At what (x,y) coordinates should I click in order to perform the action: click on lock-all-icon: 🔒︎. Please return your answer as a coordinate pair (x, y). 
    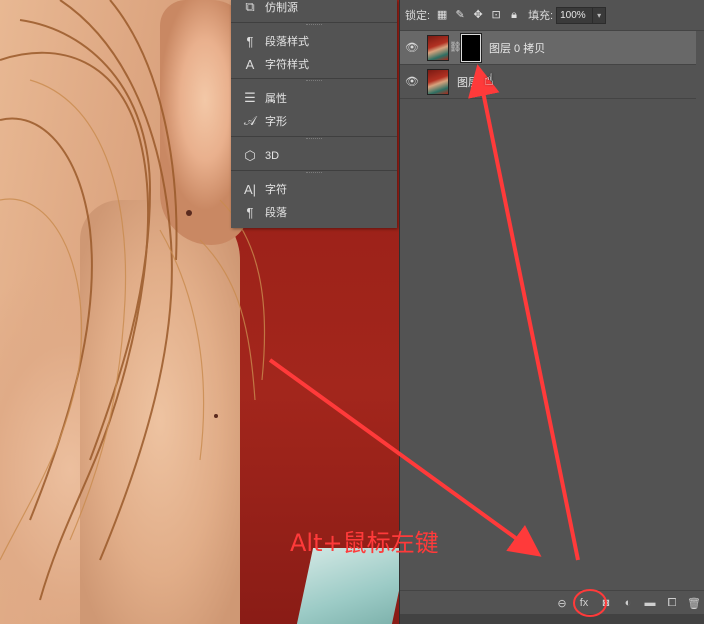
    Looking at the image, I should click on (514, 15).